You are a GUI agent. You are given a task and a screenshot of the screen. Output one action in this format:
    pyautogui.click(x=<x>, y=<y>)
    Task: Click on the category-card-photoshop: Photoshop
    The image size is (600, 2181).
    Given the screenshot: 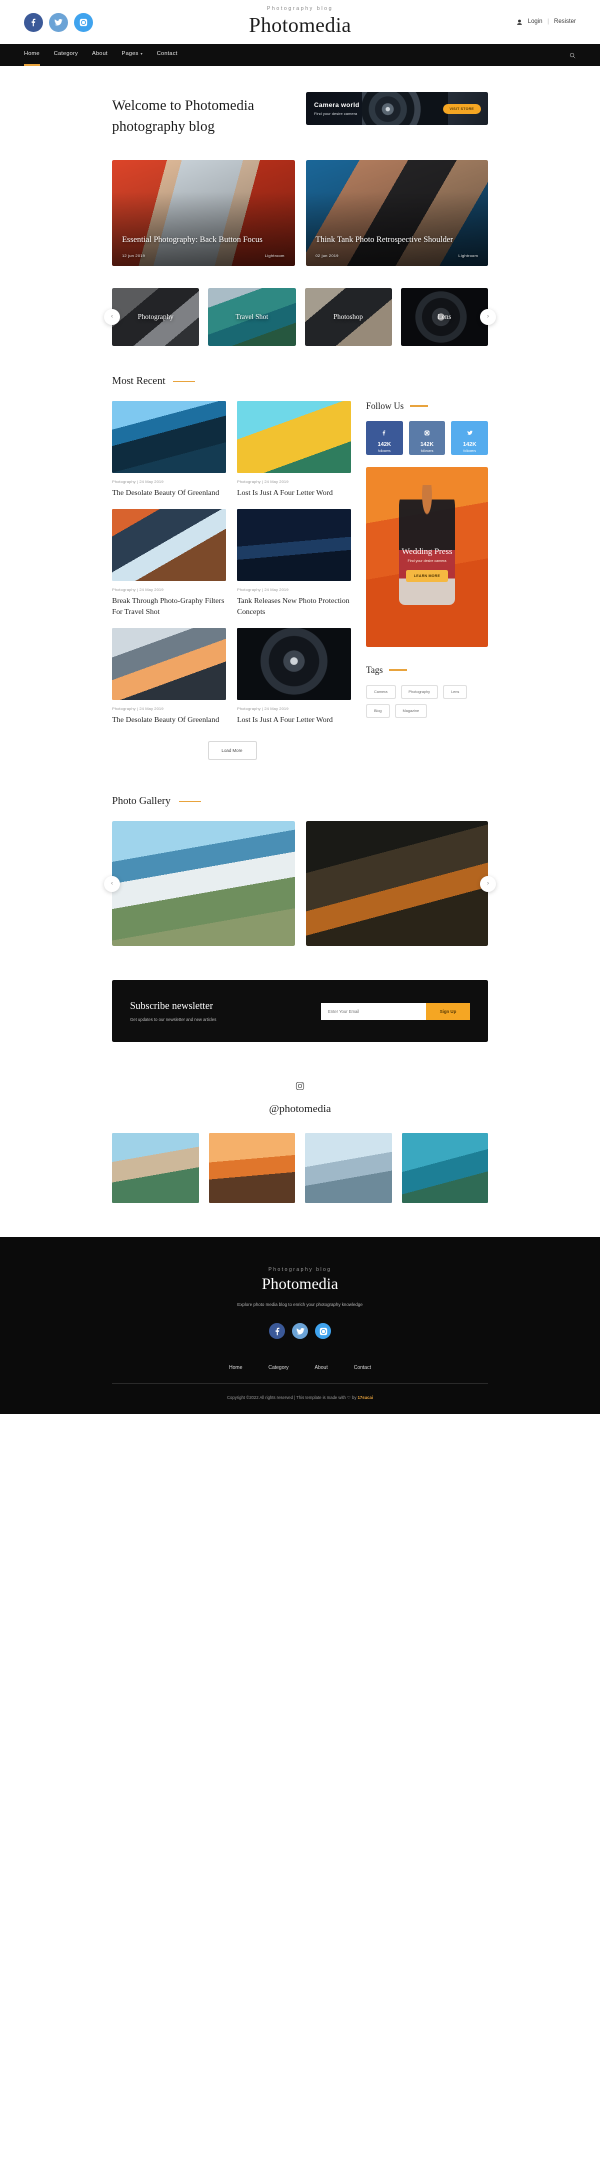 What is the action you would take?
    pyautogui.click(x=348, y=317)
    